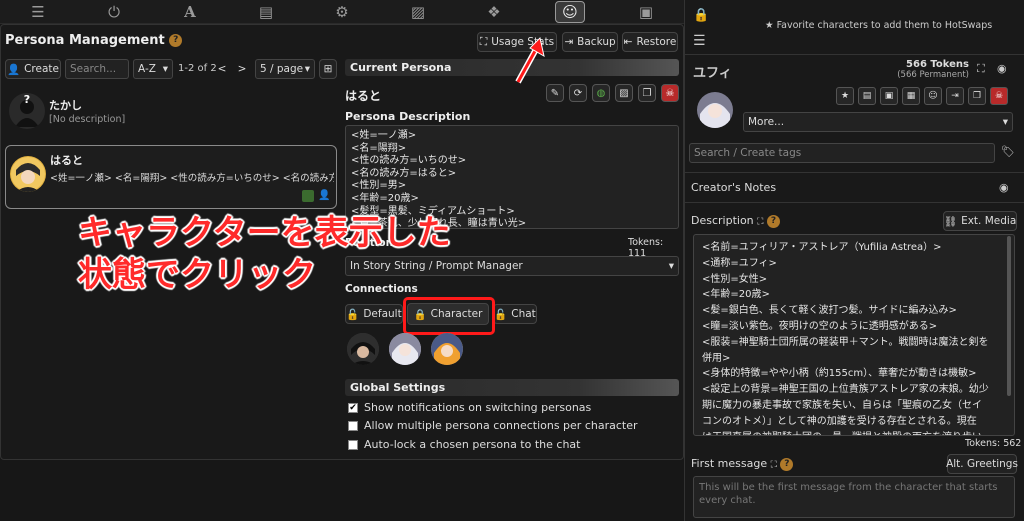  Describe the element at coordinates (1009, 316) in the screenshot. I see `scrollbar` at that location.